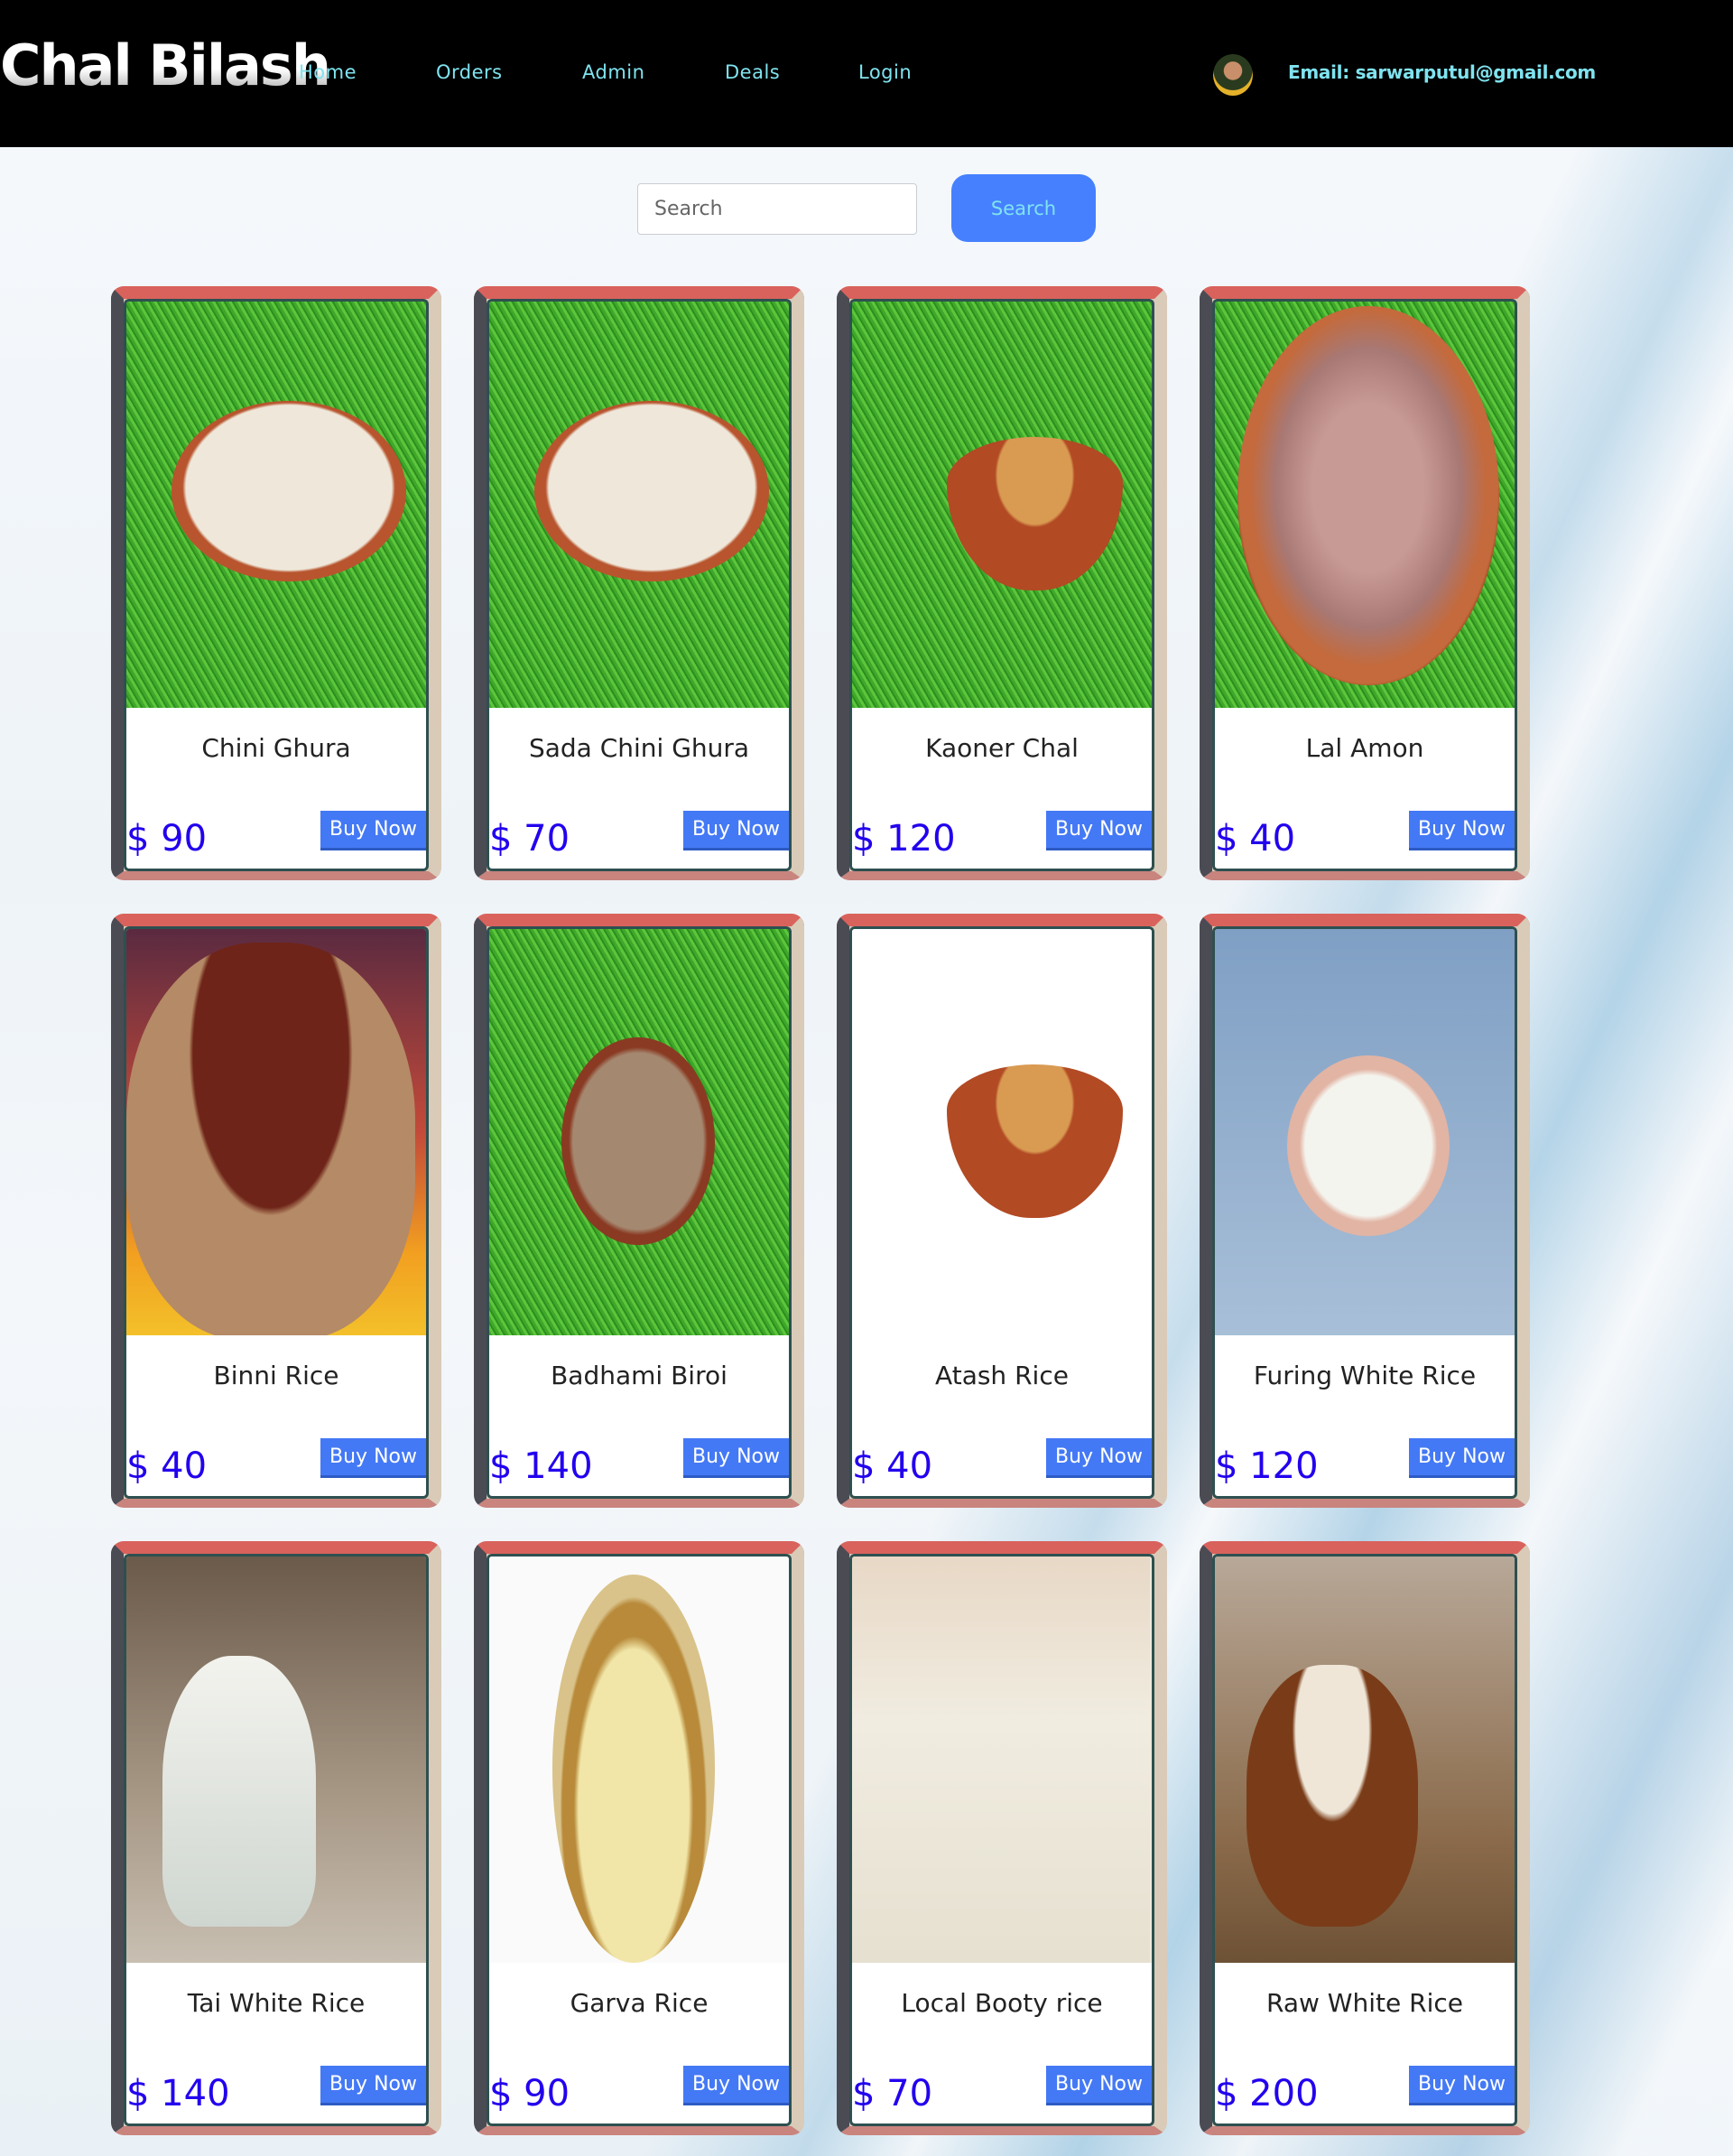  What do you see at coordinates (1233, 75) in the screenshot?
I see `user-avatar` at bounding box center [1233, 75].